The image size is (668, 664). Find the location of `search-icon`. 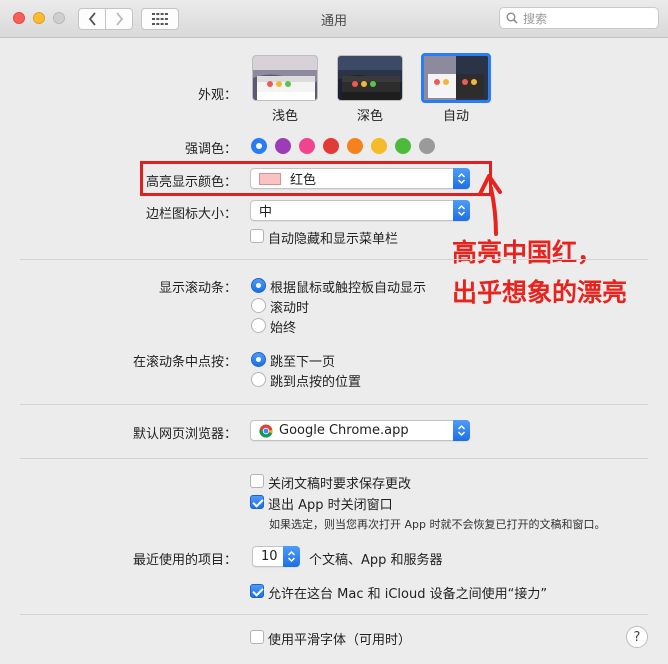

search-icon is located at coordinates (512, 18).